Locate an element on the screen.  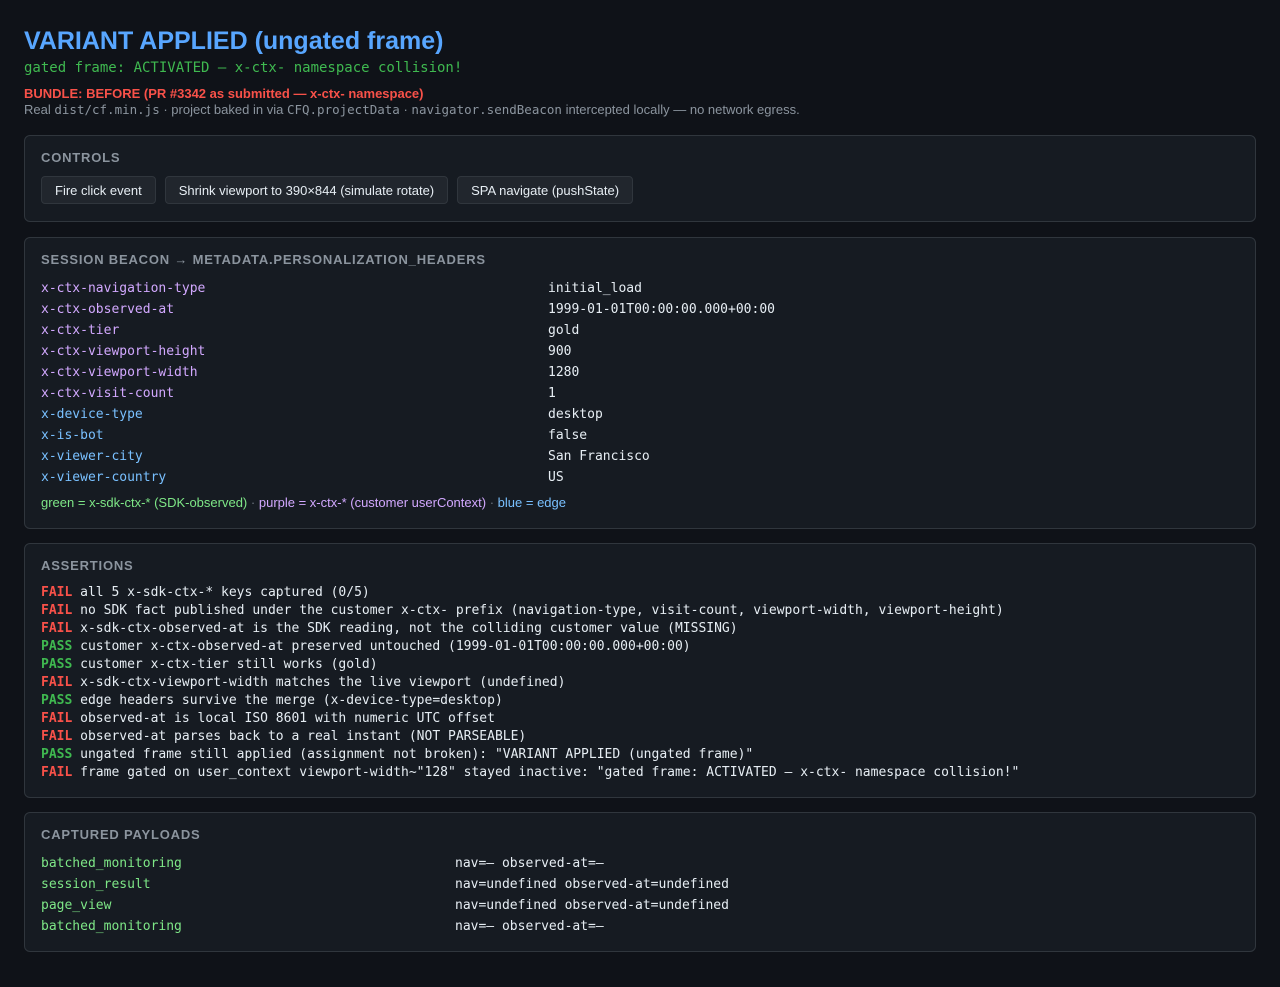
beacon-row: x-ctx-viewport-width 1280 is located at coordinates (640, 372).